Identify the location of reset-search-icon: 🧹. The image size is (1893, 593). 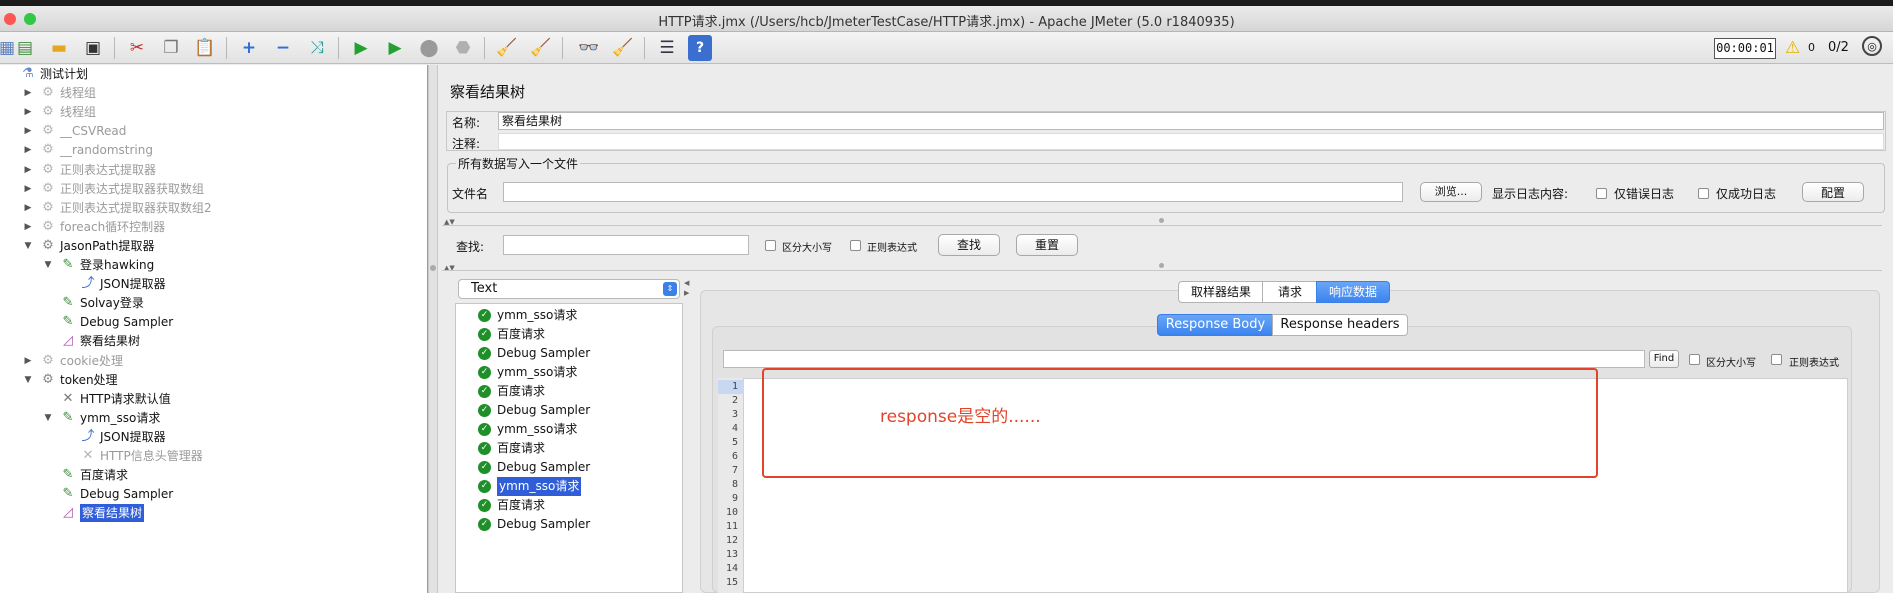
(623, 48).